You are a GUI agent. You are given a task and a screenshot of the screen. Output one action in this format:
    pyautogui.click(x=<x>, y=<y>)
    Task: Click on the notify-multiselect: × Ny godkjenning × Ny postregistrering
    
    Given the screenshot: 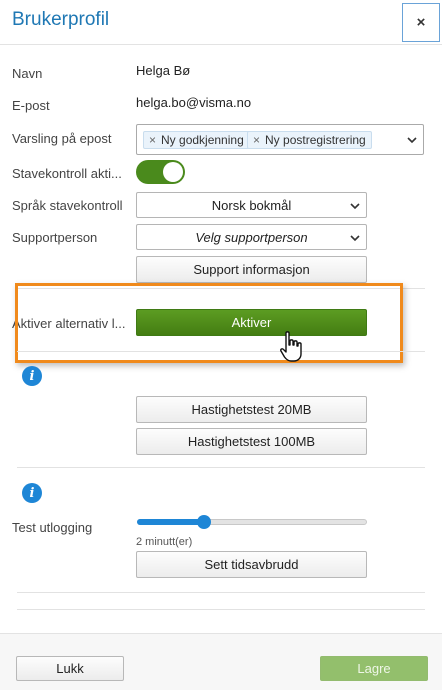 What is the action you would take?
    pyautogui.click(x=280, y=139)
    